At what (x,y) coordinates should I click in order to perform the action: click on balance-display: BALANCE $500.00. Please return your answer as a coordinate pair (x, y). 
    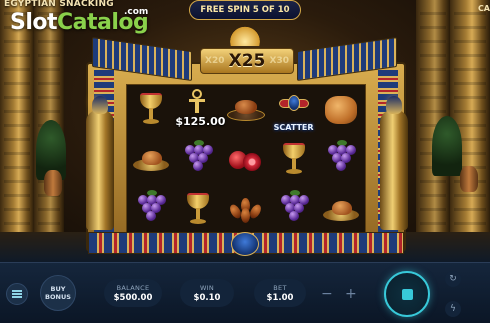
    Looking at the image, I should click on (133, 293).